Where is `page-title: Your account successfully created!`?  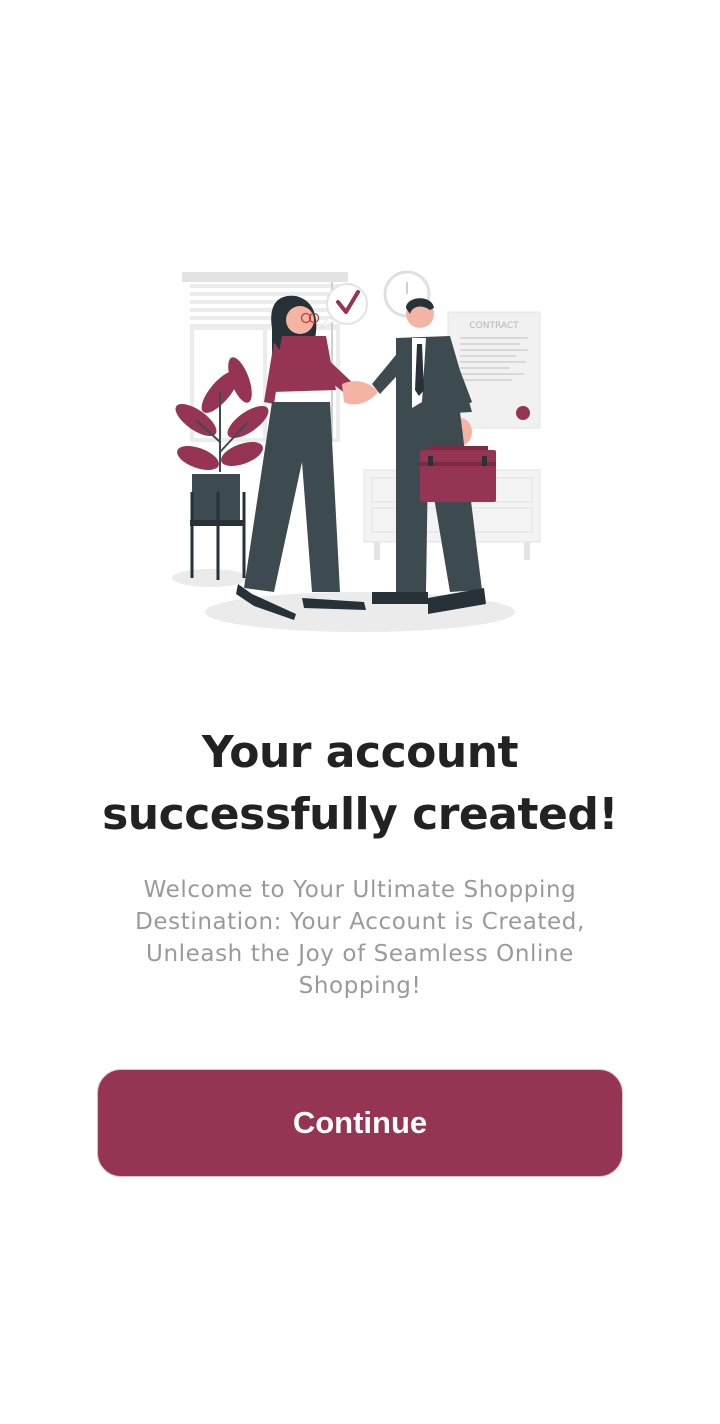
page-title: Your account successfully created! is located at coordinates (360, 783).